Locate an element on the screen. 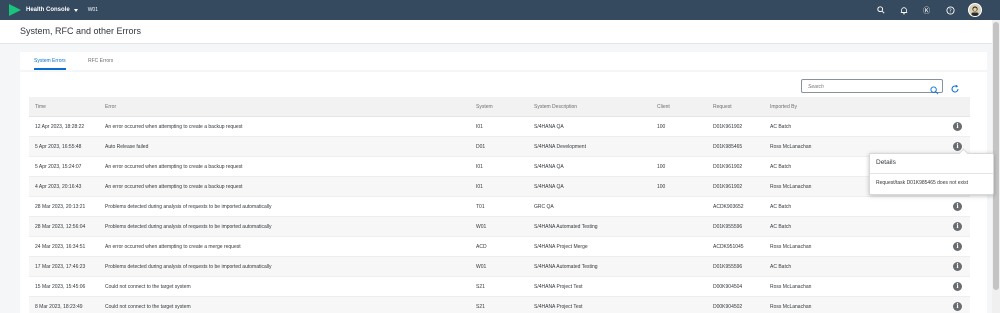  cell-time: 12 Apr 2023, 18:28:22 is located at coordinates (60, 127).